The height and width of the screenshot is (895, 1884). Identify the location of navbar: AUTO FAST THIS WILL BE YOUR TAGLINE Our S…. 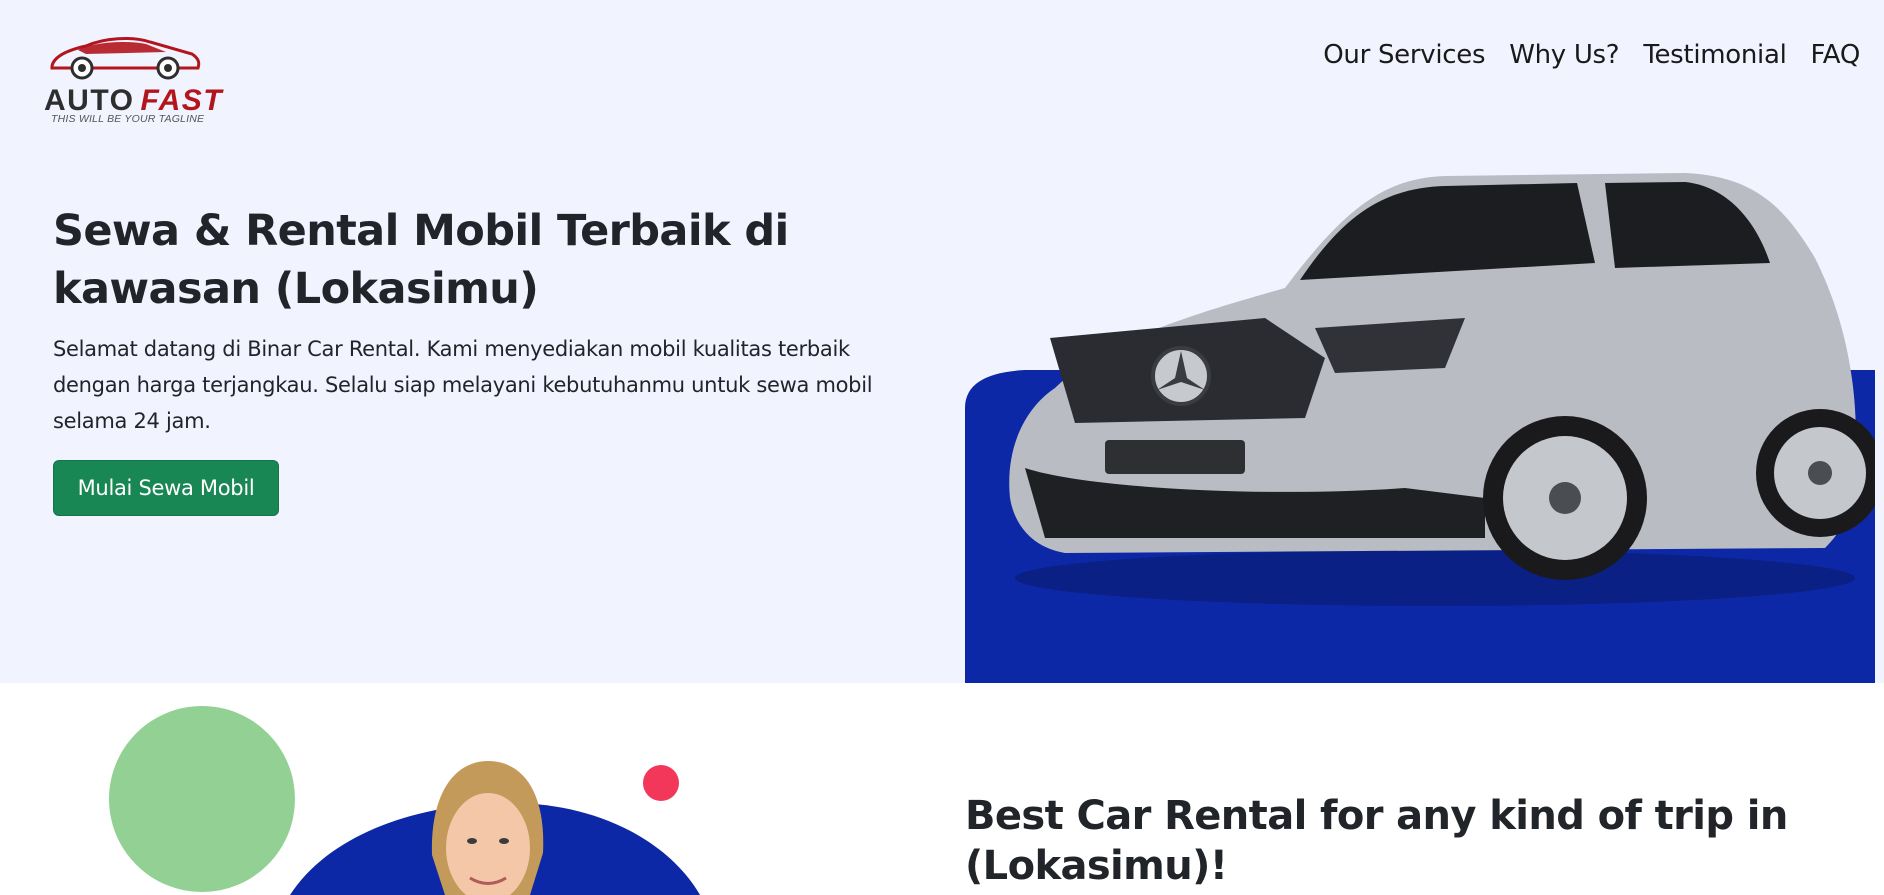
(942, 65).